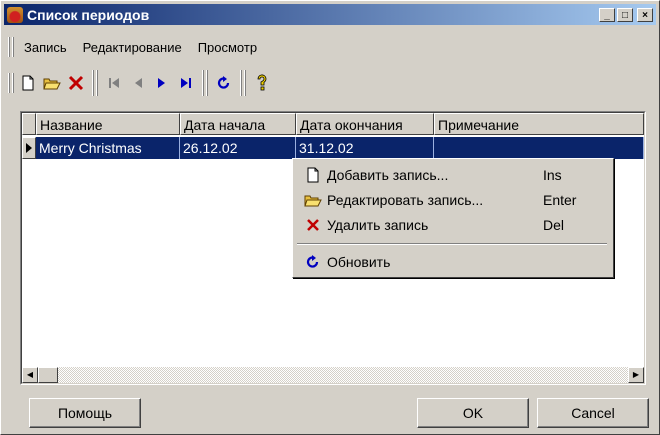 The image size is (660, 435). I want to click on ok-button: OK, so click(473, 413).